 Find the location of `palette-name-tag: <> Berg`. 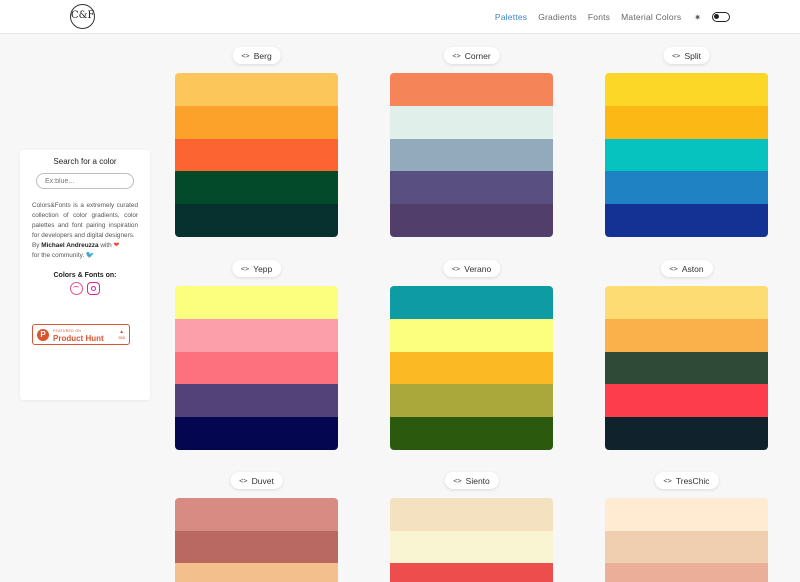

palette-name-tag: <> Berg is located at coordinates (256, 55).